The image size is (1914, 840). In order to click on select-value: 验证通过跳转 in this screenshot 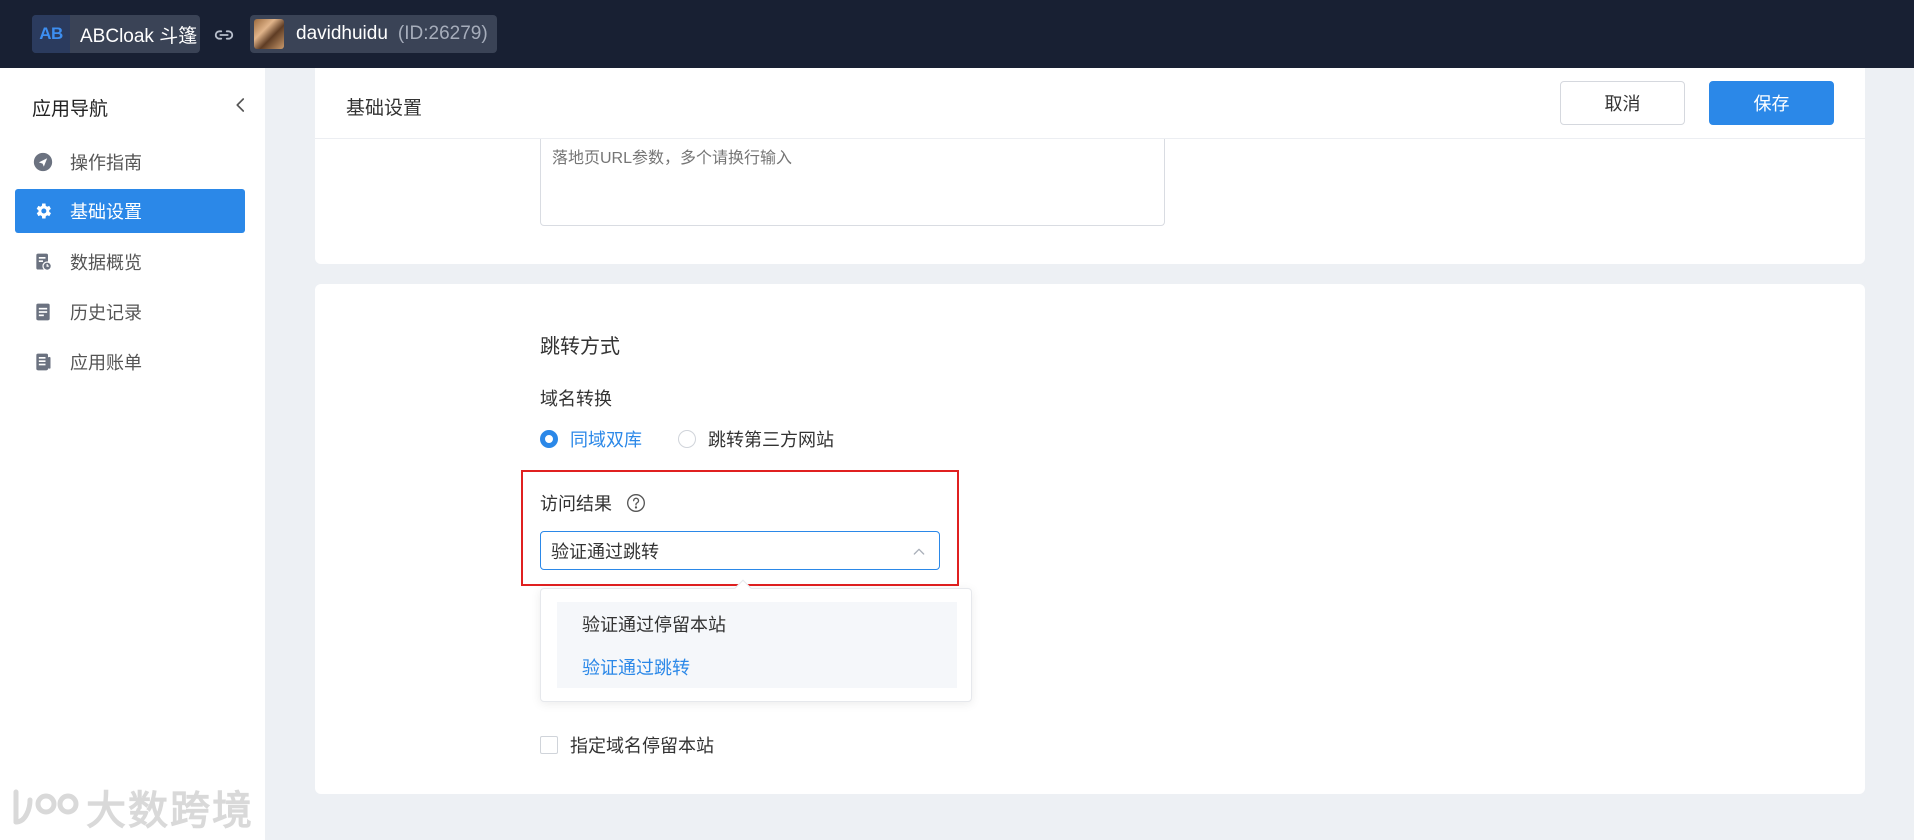, I will do `click(605, 551)`.